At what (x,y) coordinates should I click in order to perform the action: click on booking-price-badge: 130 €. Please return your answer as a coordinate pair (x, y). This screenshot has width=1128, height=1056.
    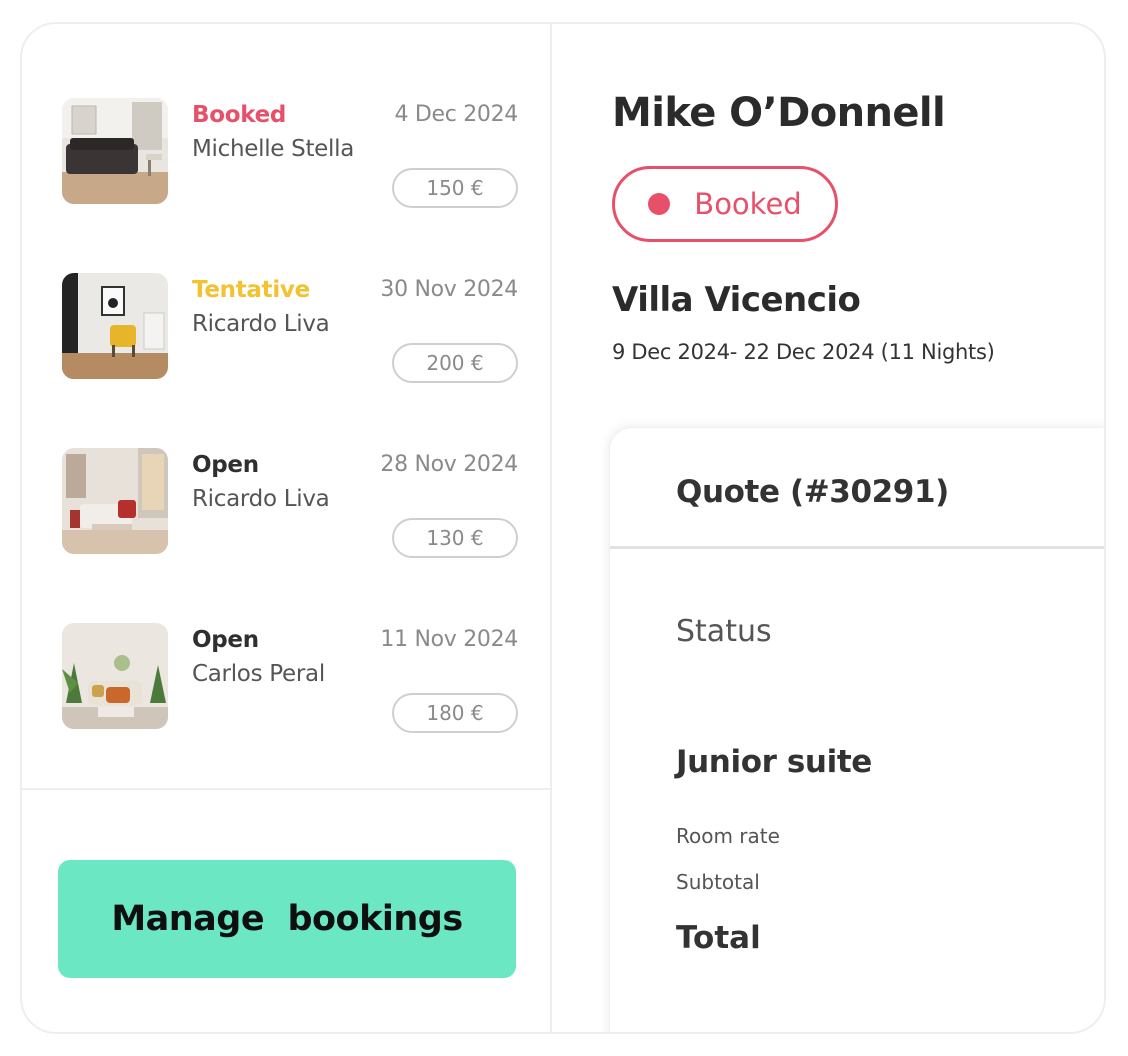
    Looking at the image, I should click on (455, 538).